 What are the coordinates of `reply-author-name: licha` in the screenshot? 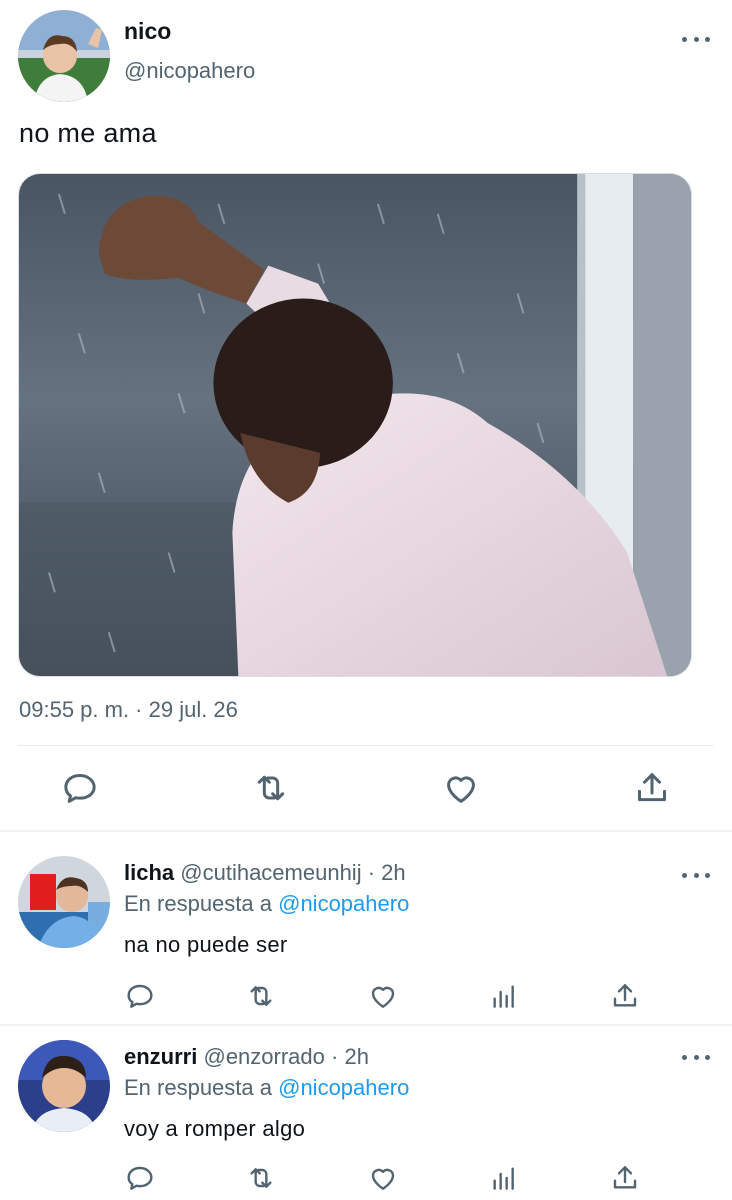 It's located at (149, 872).